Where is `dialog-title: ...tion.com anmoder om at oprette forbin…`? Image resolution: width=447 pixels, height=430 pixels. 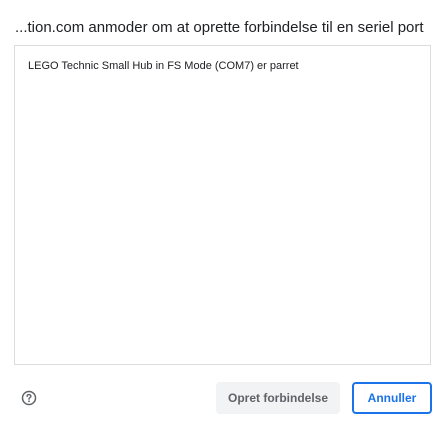
dialog-title: ...tion.com anmoder om at oprette forbin… is located at coordinates (219, 27).